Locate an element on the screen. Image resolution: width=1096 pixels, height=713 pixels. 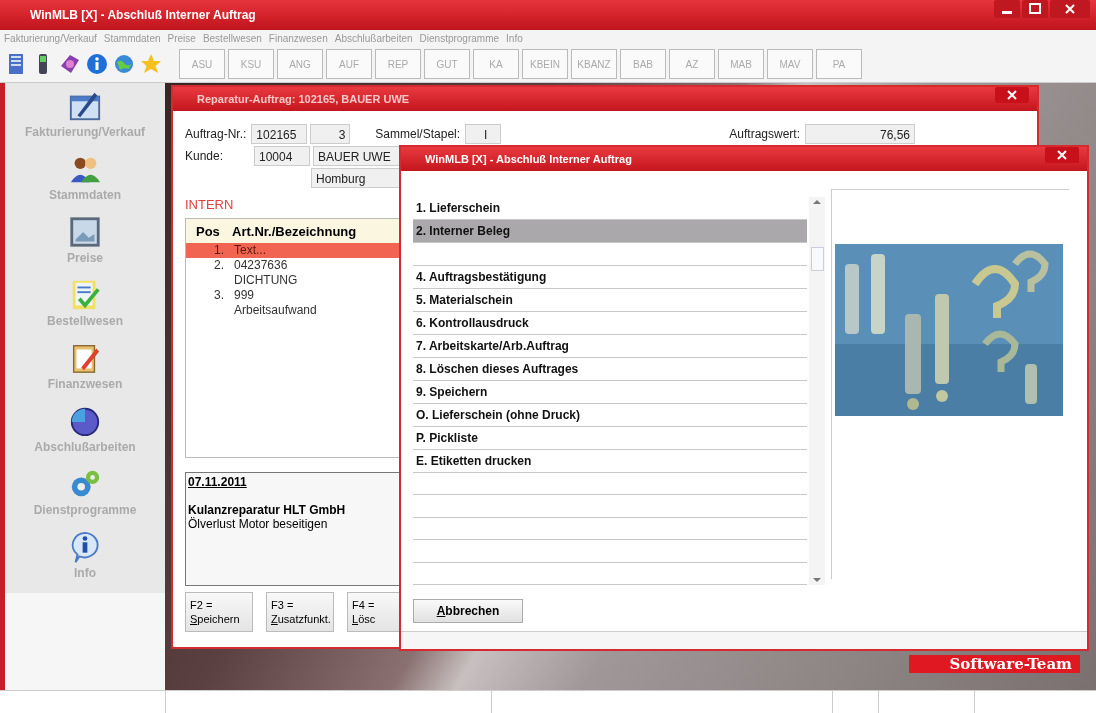
note-date: 07.11.2011 is located at coordinates (218, 482).